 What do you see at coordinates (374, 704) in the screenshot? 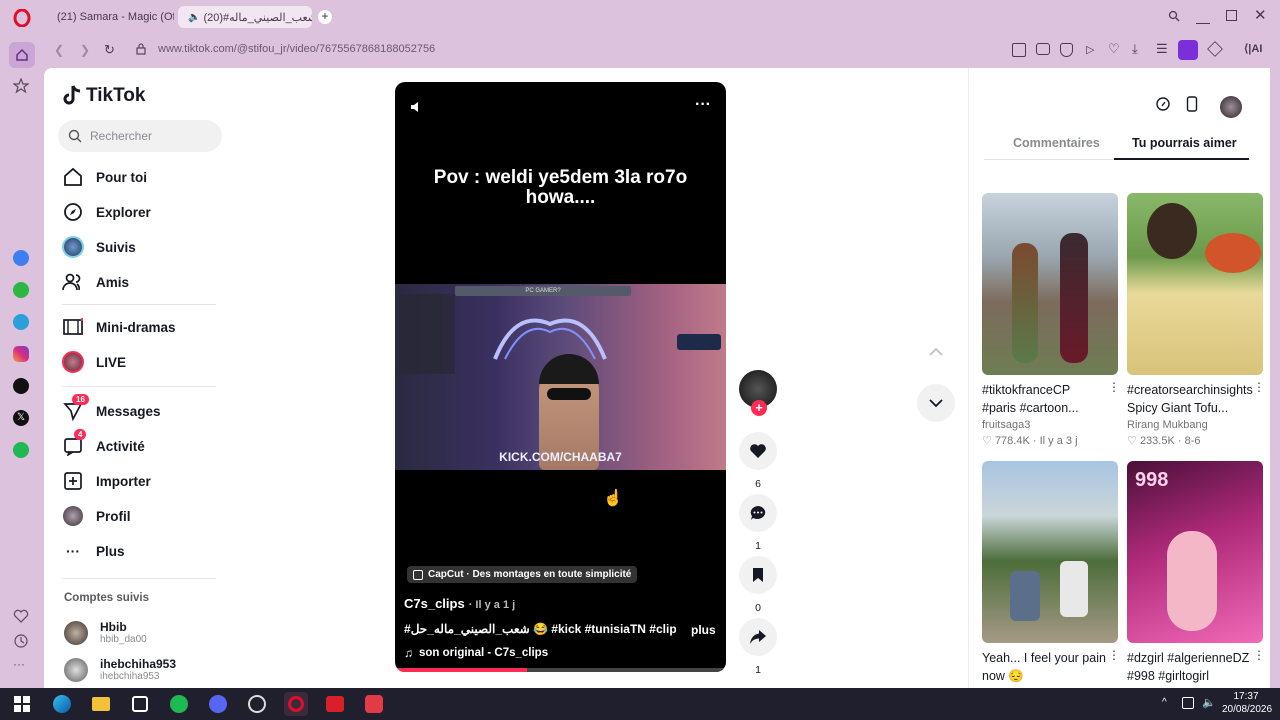
I see `app-vivaldi-icon` at bounding box center [374, 704].